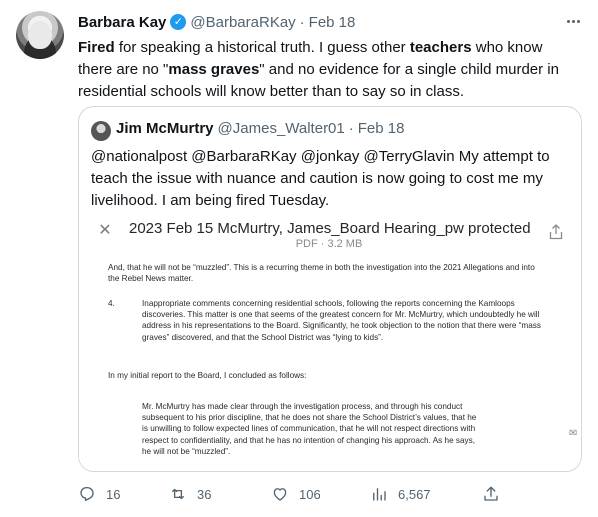 This screenshot has height=517, width=598. What do you see at coordinates (99, 494) in the screenshot?
I see `reply-button: 16` at bounding box center [99, 494].